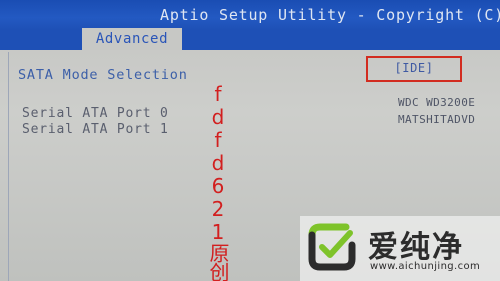 This screenshot has width=500, height=281. I want to click on serial-ata-port-1-label: Serial ATA Port 1, so click(95, 129).